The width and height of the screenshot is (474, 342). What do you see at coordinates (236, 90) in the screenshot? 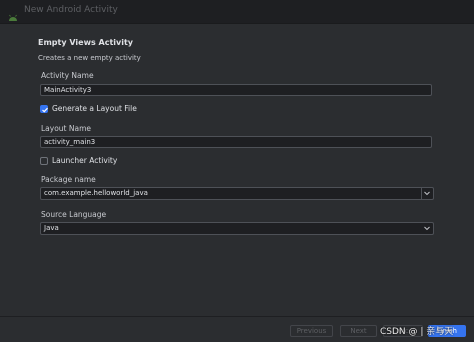
I see `activity-name-input: MainActivity3` at bounding box center [236, 90].